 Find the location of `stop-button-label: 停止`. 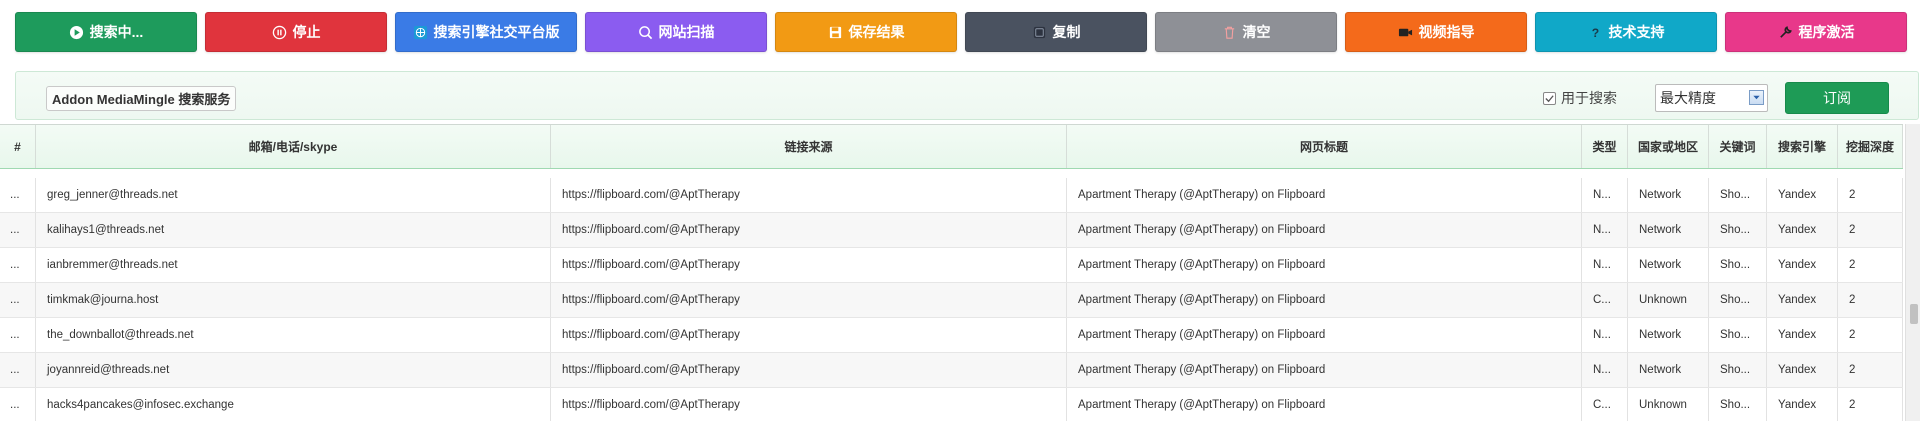

stop-button-label: 停止 is located at coordinates (306, 32).